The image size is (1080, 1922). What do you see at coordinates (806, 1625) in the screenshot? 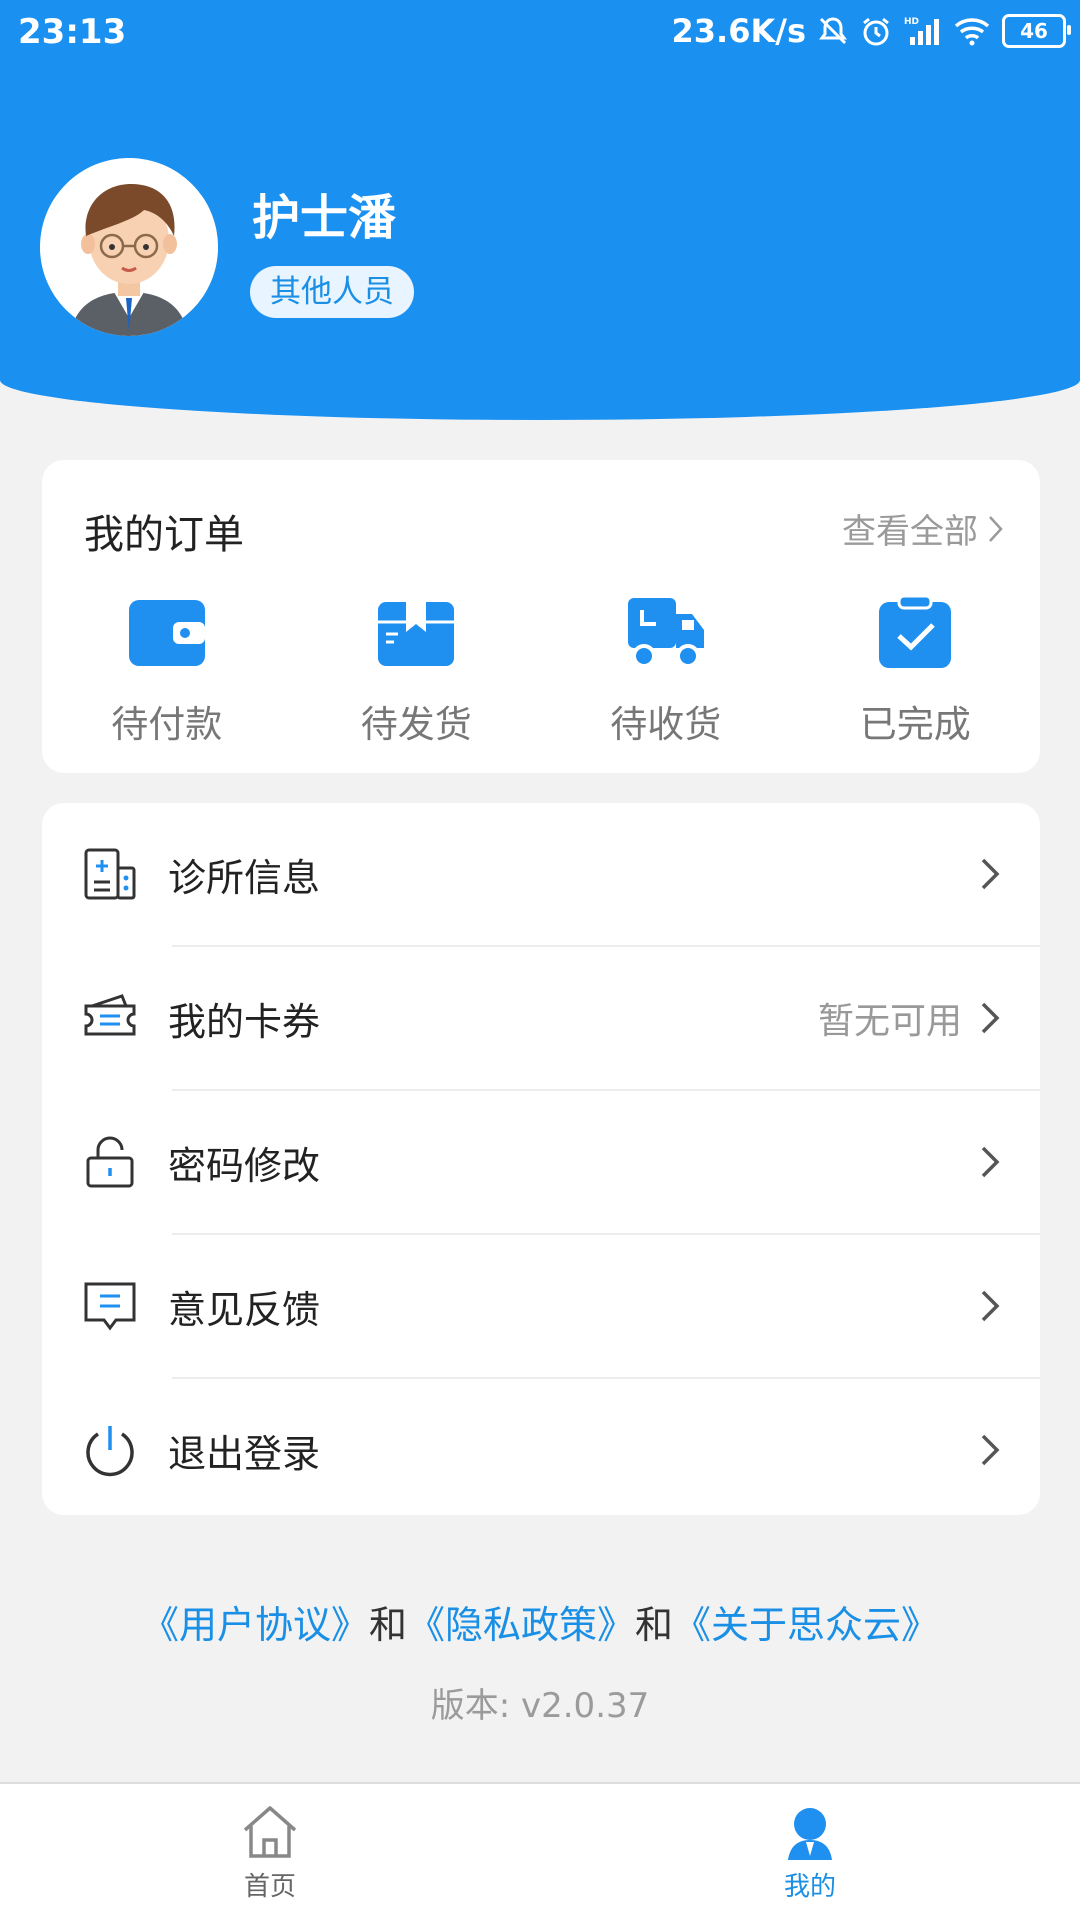
I see `about-link: 《关于思众云》` at bounding box center [806, 1625].